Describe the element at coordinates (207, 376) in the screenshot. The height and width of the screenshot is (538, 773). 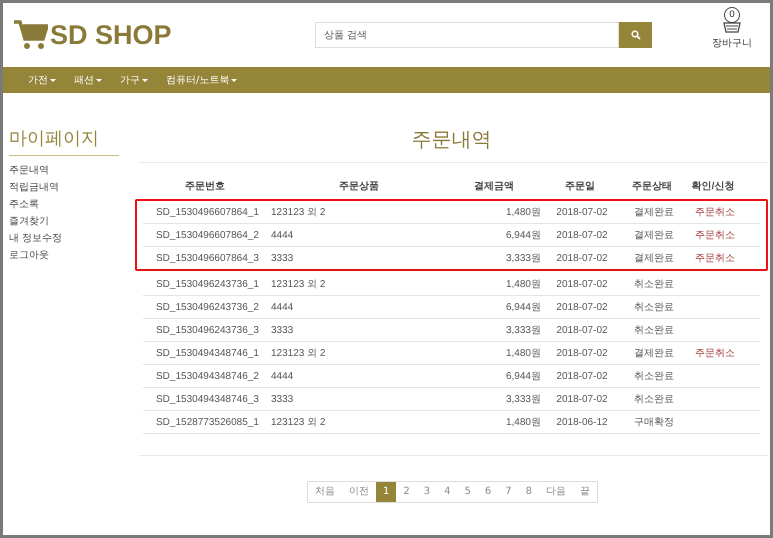
I see `table-cell-text: SD_1530494348746_2` at that location.